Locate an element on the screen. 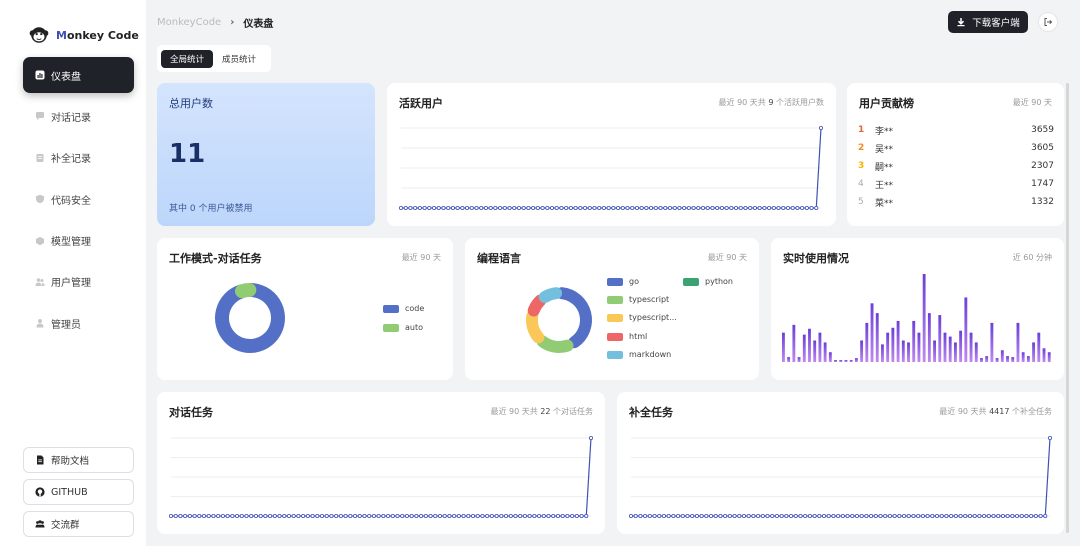  sidebar-item-chat-records: 对话记录 is located at coordinates (78, 116).